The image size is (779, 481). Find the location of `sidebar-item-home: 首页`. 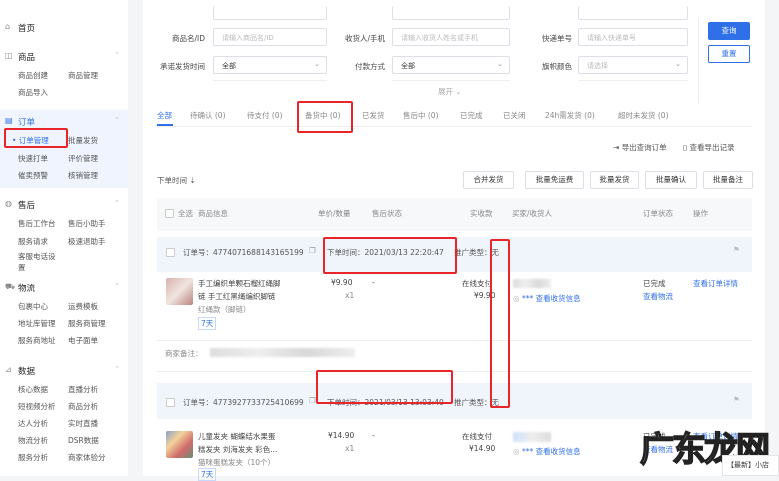

sidebar-item-home: 首页 is located at coordinates (26, 28).